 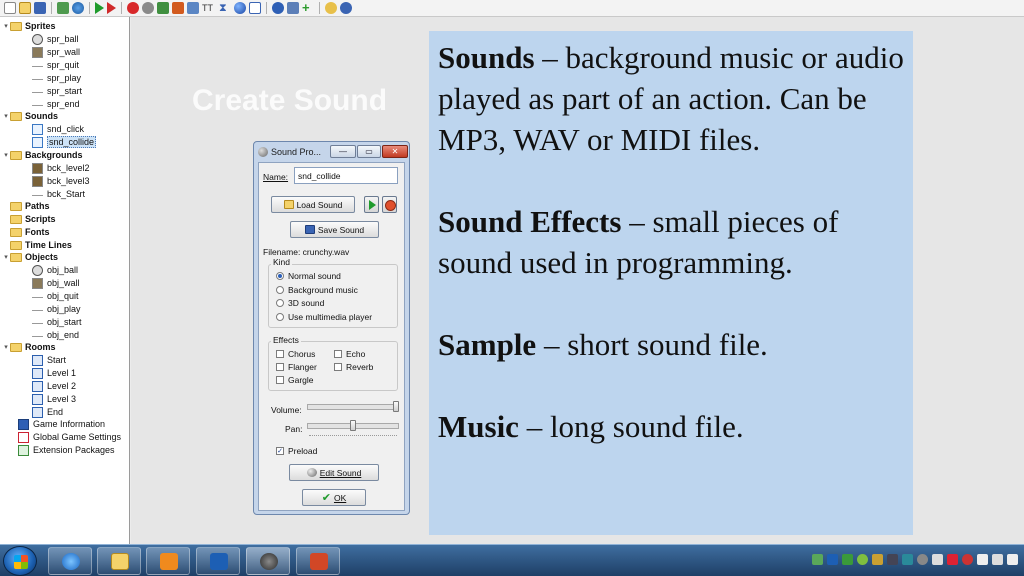 I want to click on about-icon, so click(x=346, y=8).